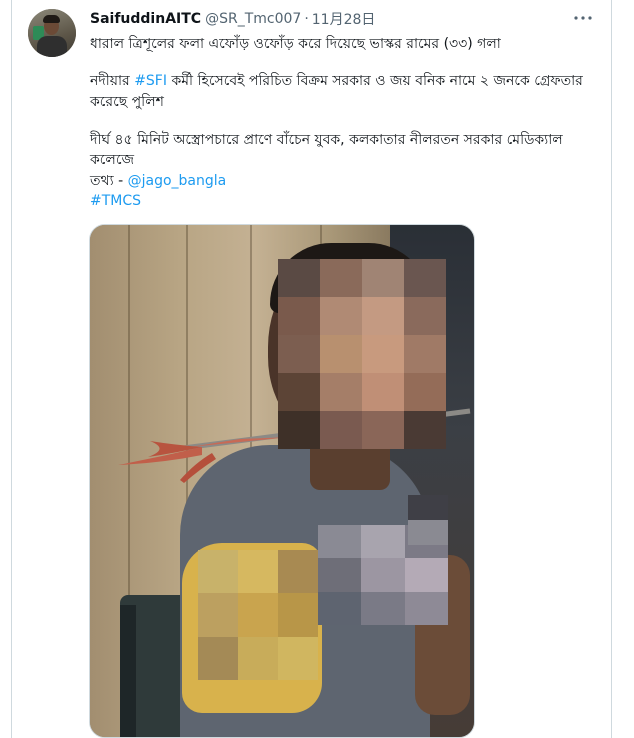 Image resolution: width=634 pixels, height=738 pixels. I want to click on tweet-header: SaifuddinAITC @SR_Tmc007 · 11月28日, so click(232, 19).